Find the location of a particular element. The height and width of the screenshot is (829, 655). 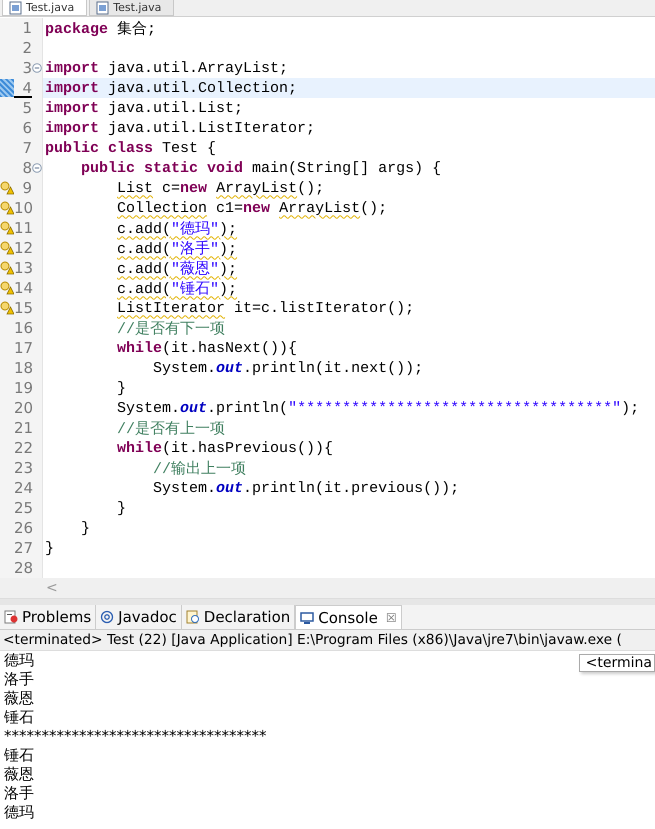

line-number: 21 is located at coordinates (24, 428).